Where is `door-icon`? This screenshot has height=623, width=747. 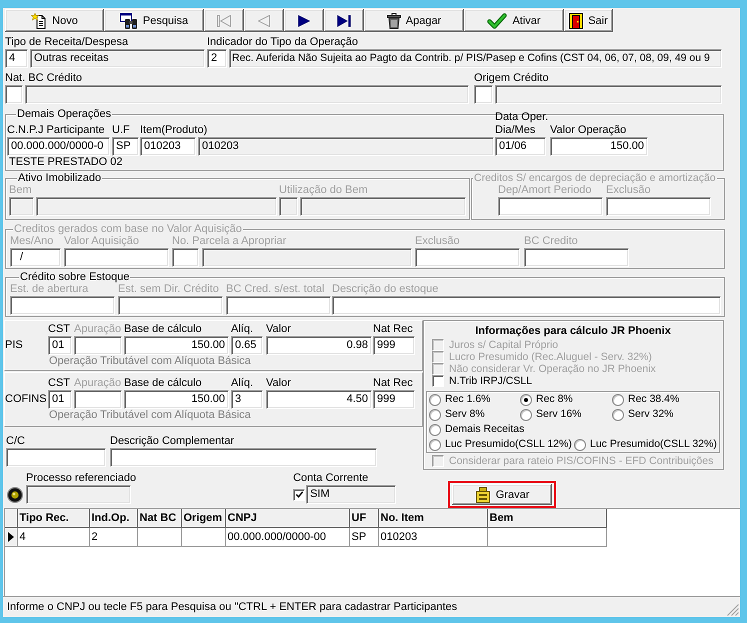 door-icon is located at coordinates (576, 20).